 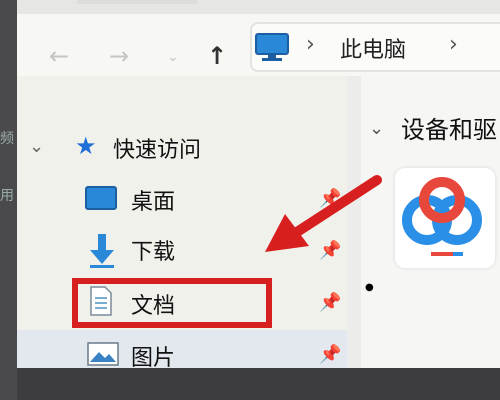 I want to click on download-icon, so click(x=102, y=251).